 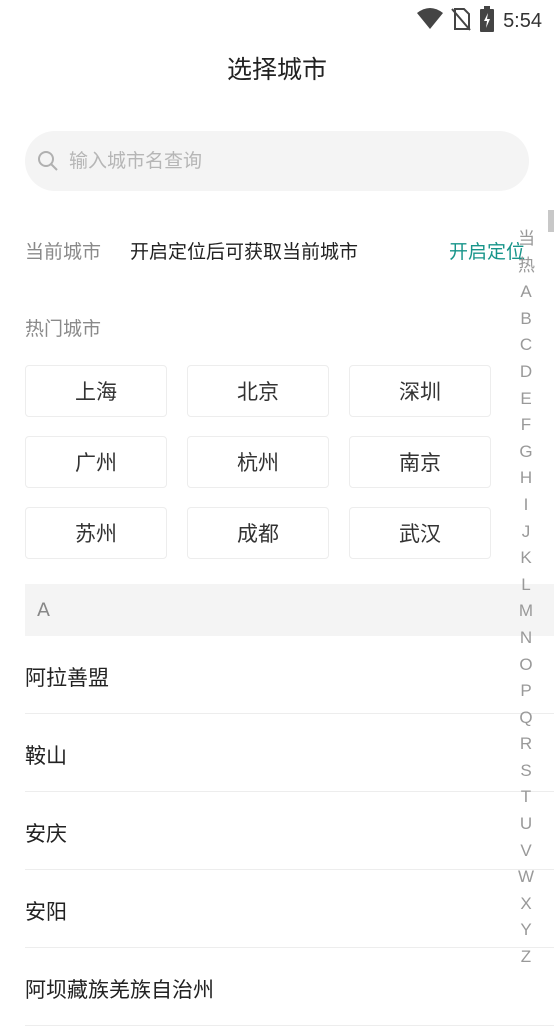 I want to click on status-icons: 5:54, so click(x=479, y=21).